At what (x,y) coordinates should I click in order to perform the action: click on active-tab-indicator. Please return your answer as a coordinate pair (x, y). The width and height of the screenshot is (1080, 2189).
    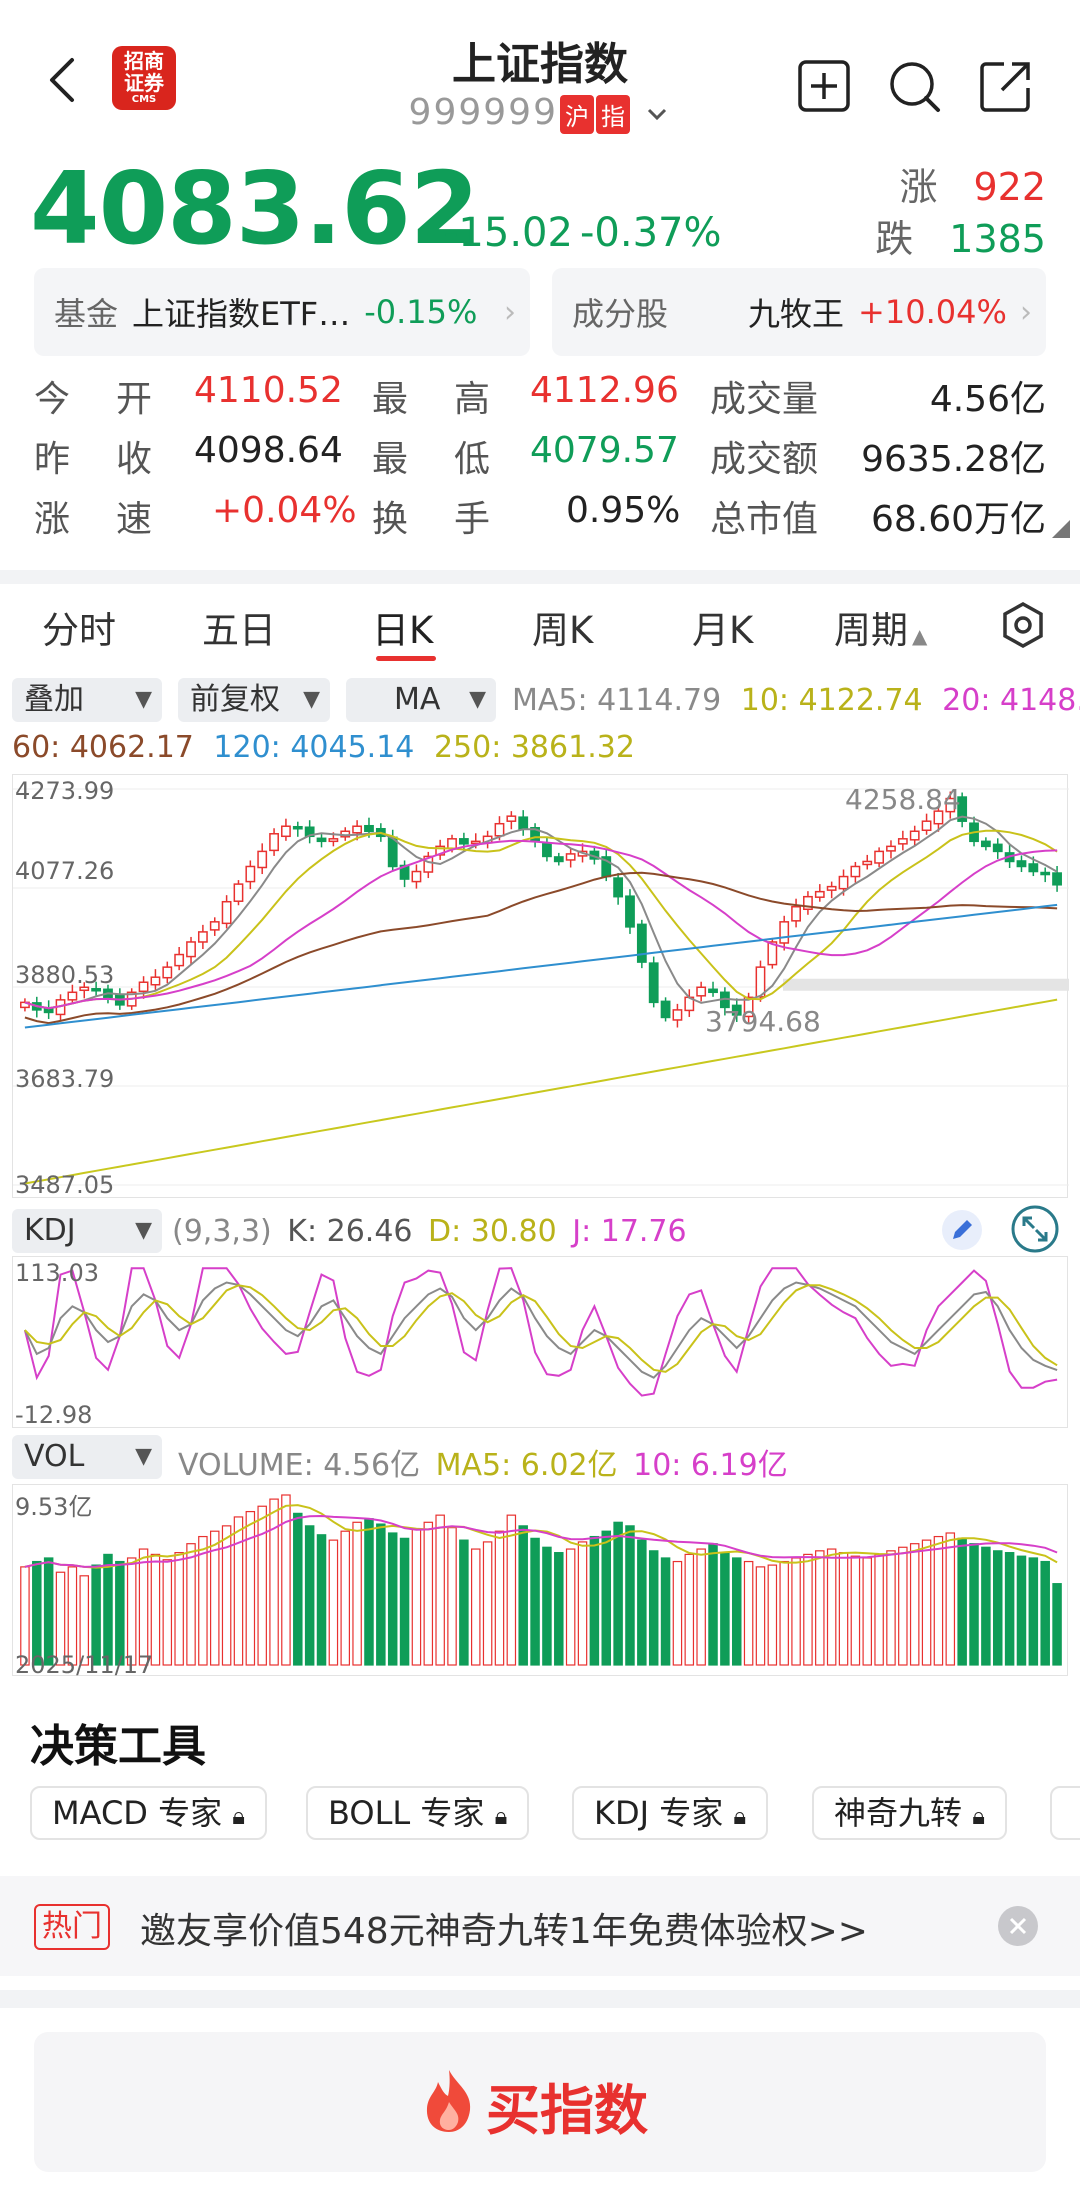
    Looking at the image, I should click on (406, 658).